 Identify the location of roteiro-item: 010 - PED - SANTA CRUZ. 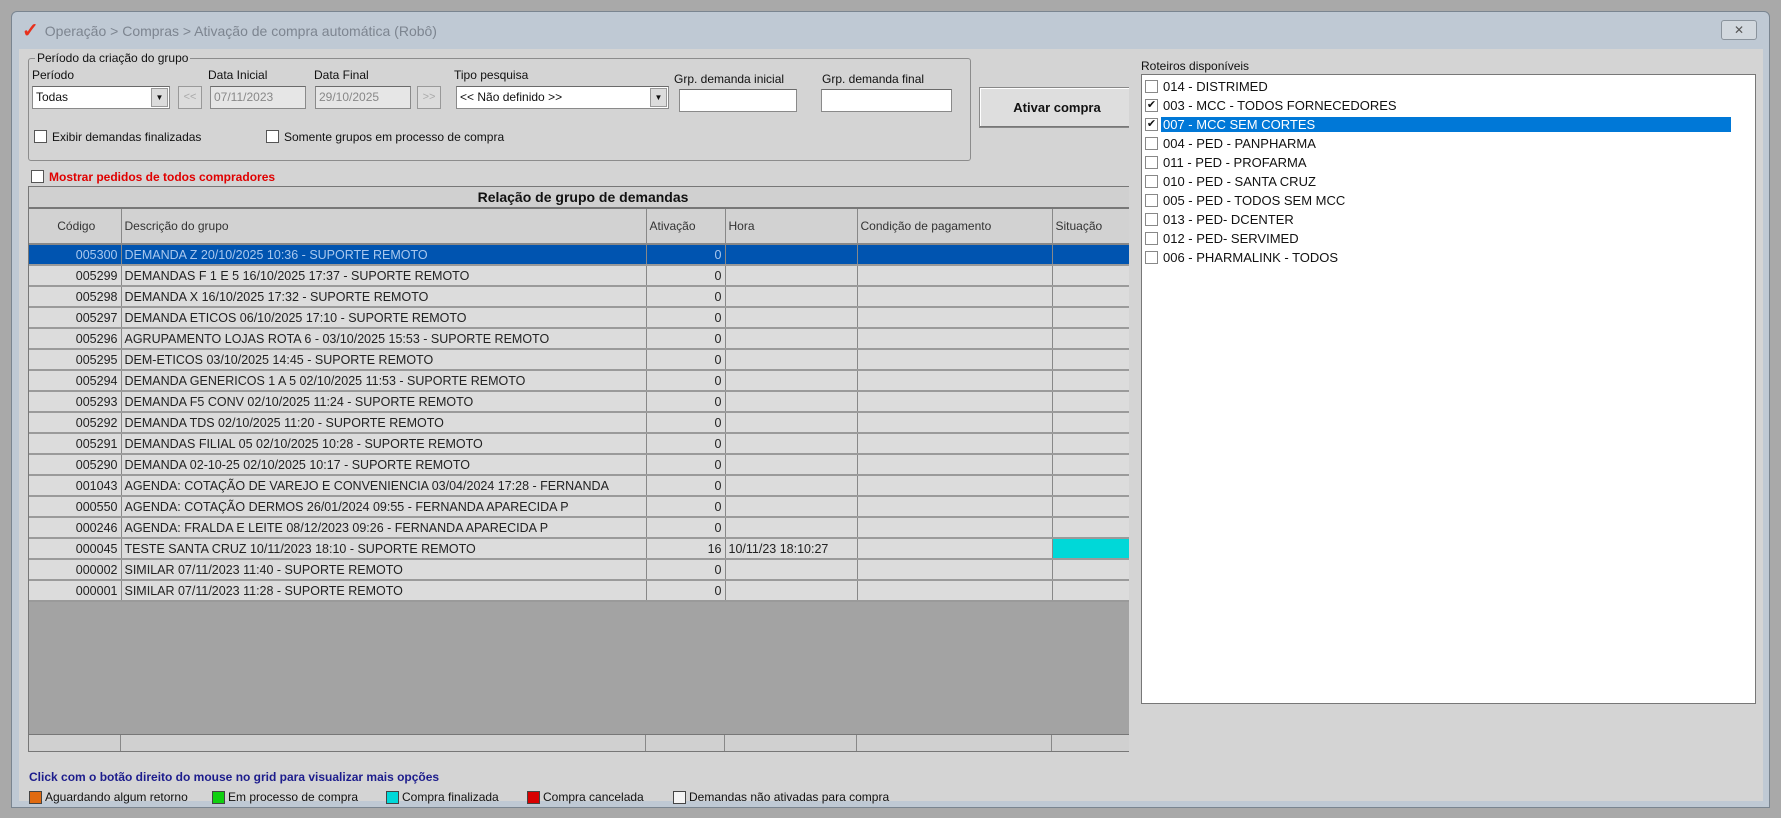
(1231, 181).